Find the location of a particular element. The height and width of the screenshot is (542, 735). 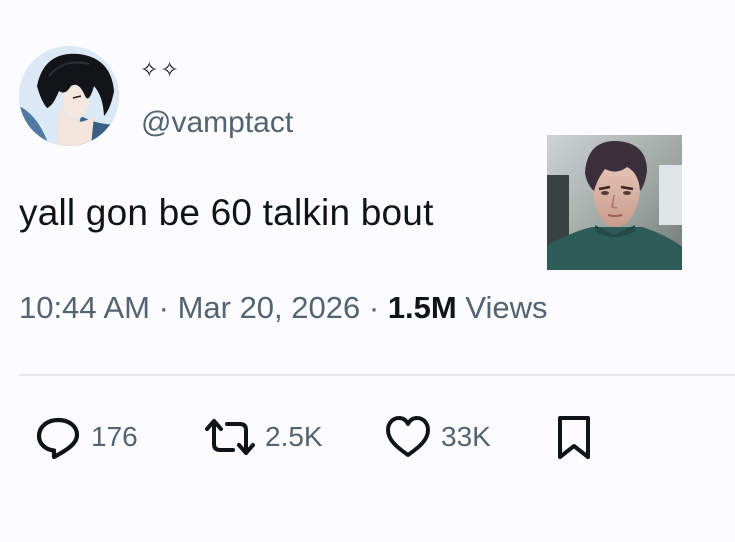

tweet-meta: 10:44 AM · Mar 20, 2026 · 1.5M Views is located at coordinates (283, 308).